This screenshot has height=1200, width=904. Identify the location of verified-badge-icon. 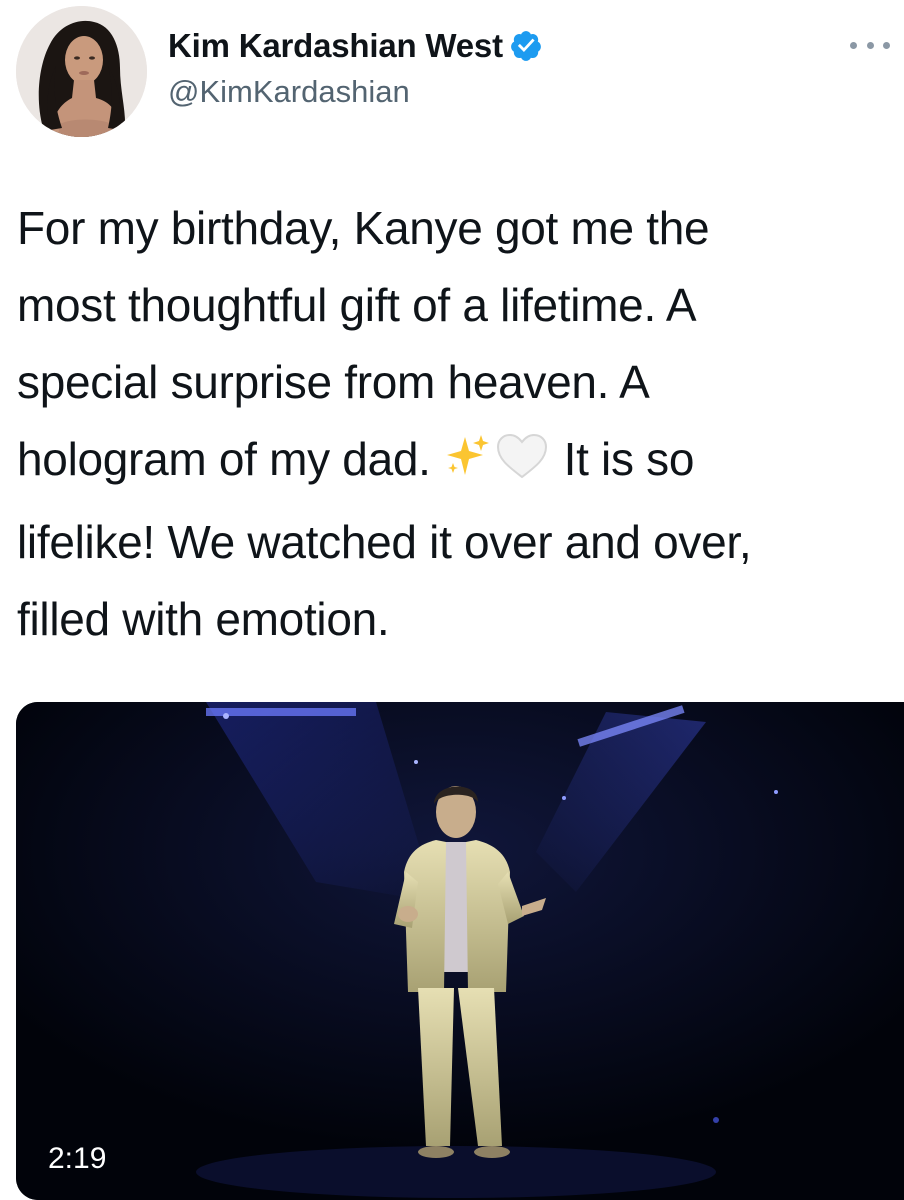
(526, 46).